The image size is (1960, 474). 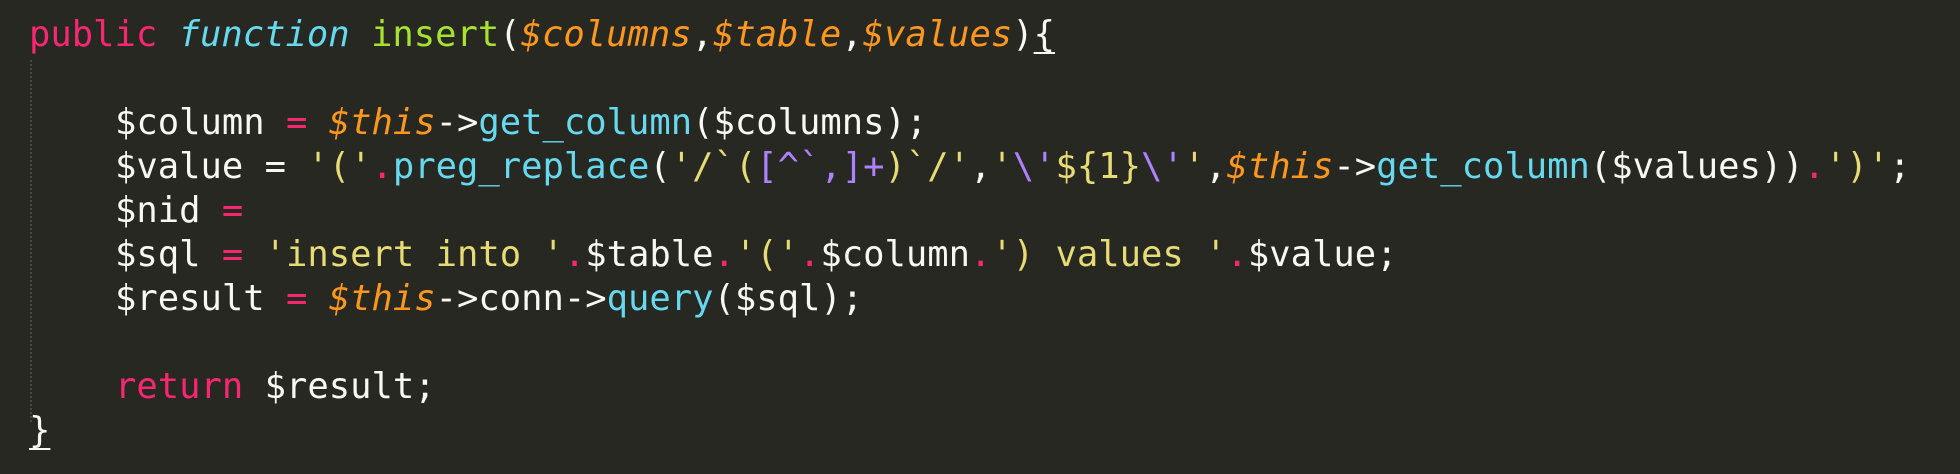 I want to click on return-value: $result;, so click(x=339, y=386).